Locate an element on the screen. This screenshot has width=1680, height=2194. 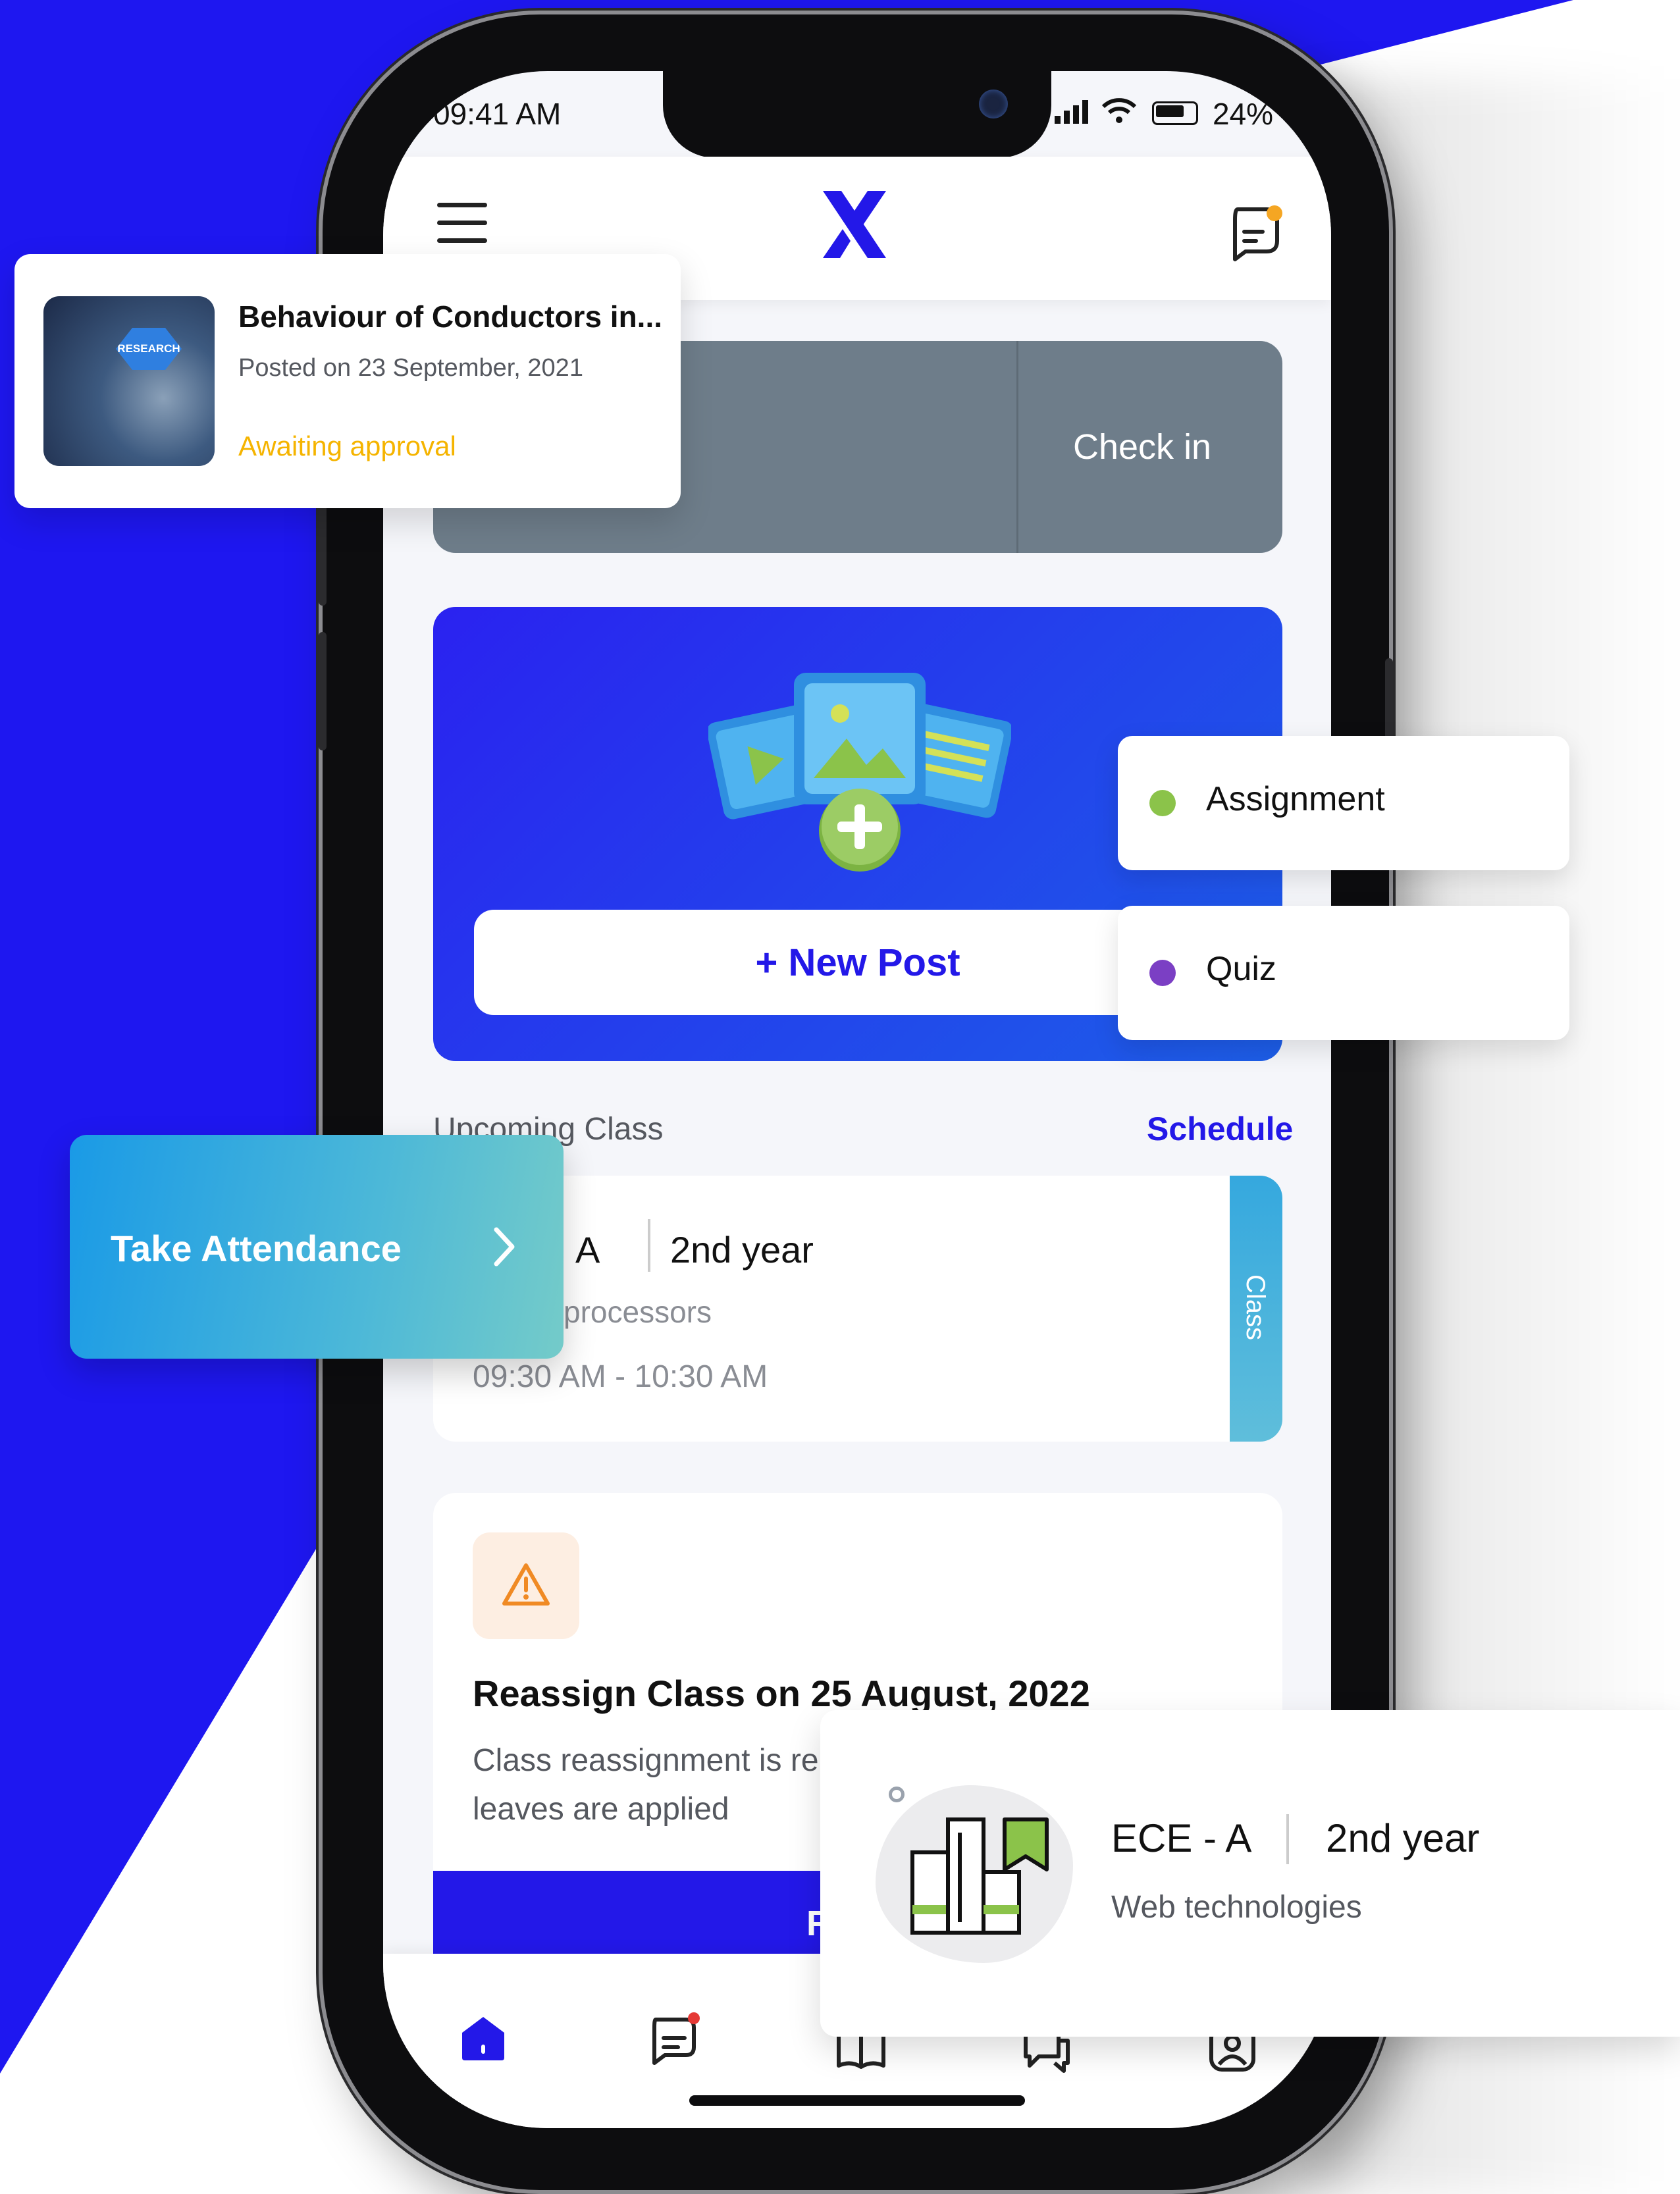
home-icon is located at coordinates (483, 2038).